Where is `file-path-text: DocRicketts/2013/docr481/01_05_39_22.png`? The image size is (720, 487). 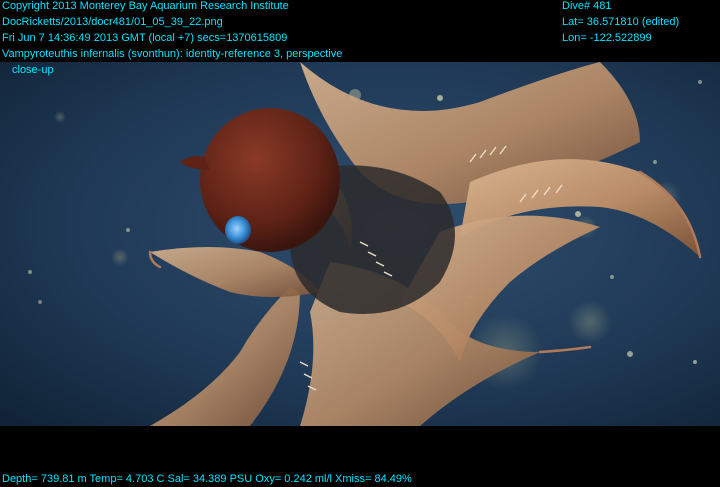 file-path-text: DocRicketts/2013/docr481/01_05_39_22.png is located at coordinates (112, 22).